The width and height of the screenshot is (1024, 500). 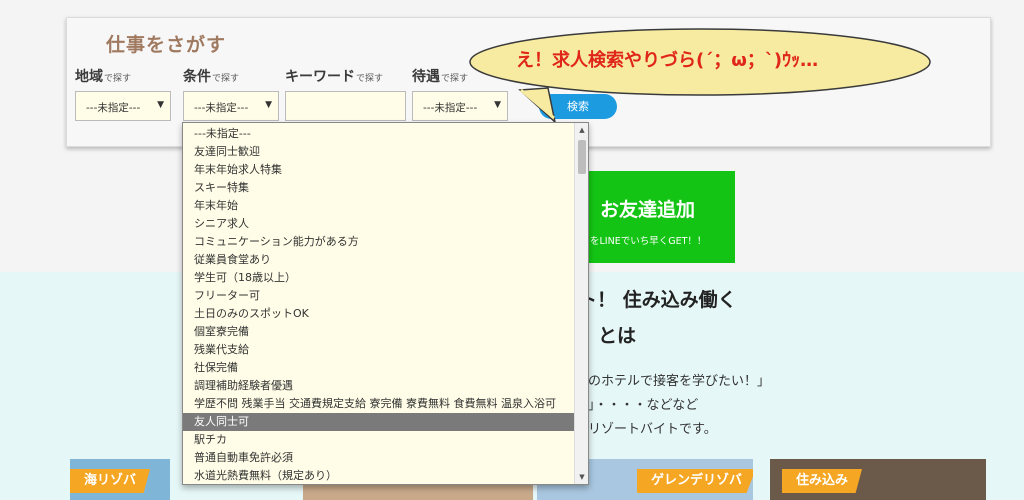 I want to click on dropdown-option: シニア求人, so click(x=379, y=224).